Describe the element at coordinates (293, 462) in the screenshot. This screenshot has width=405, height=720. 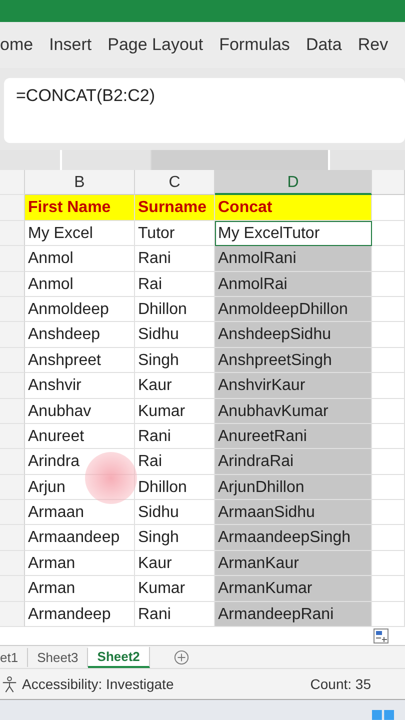
I see `table-cell: ArindraRai` at that location.